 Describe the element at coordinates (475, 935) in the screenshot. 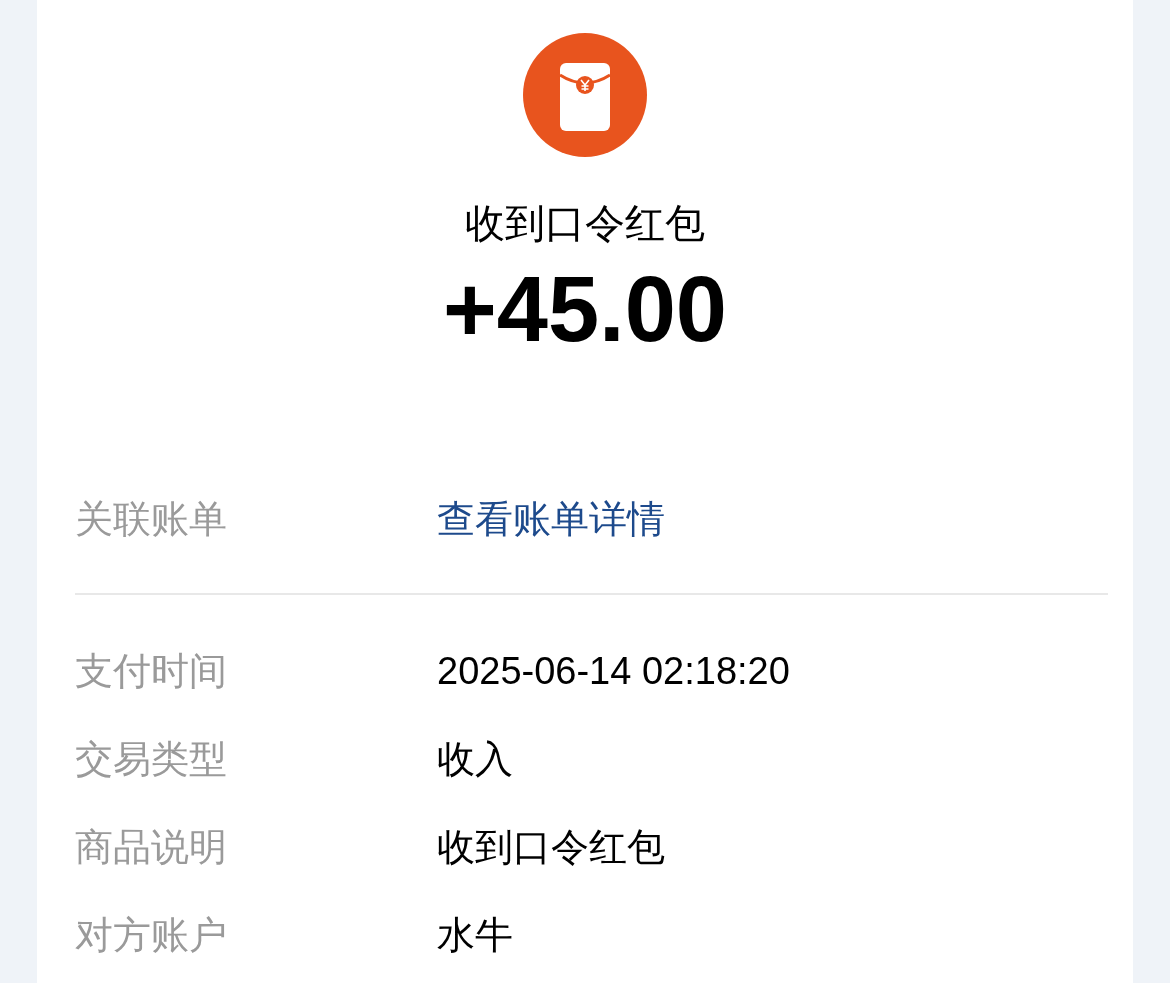

I see `row-value: 水牛` at that location.